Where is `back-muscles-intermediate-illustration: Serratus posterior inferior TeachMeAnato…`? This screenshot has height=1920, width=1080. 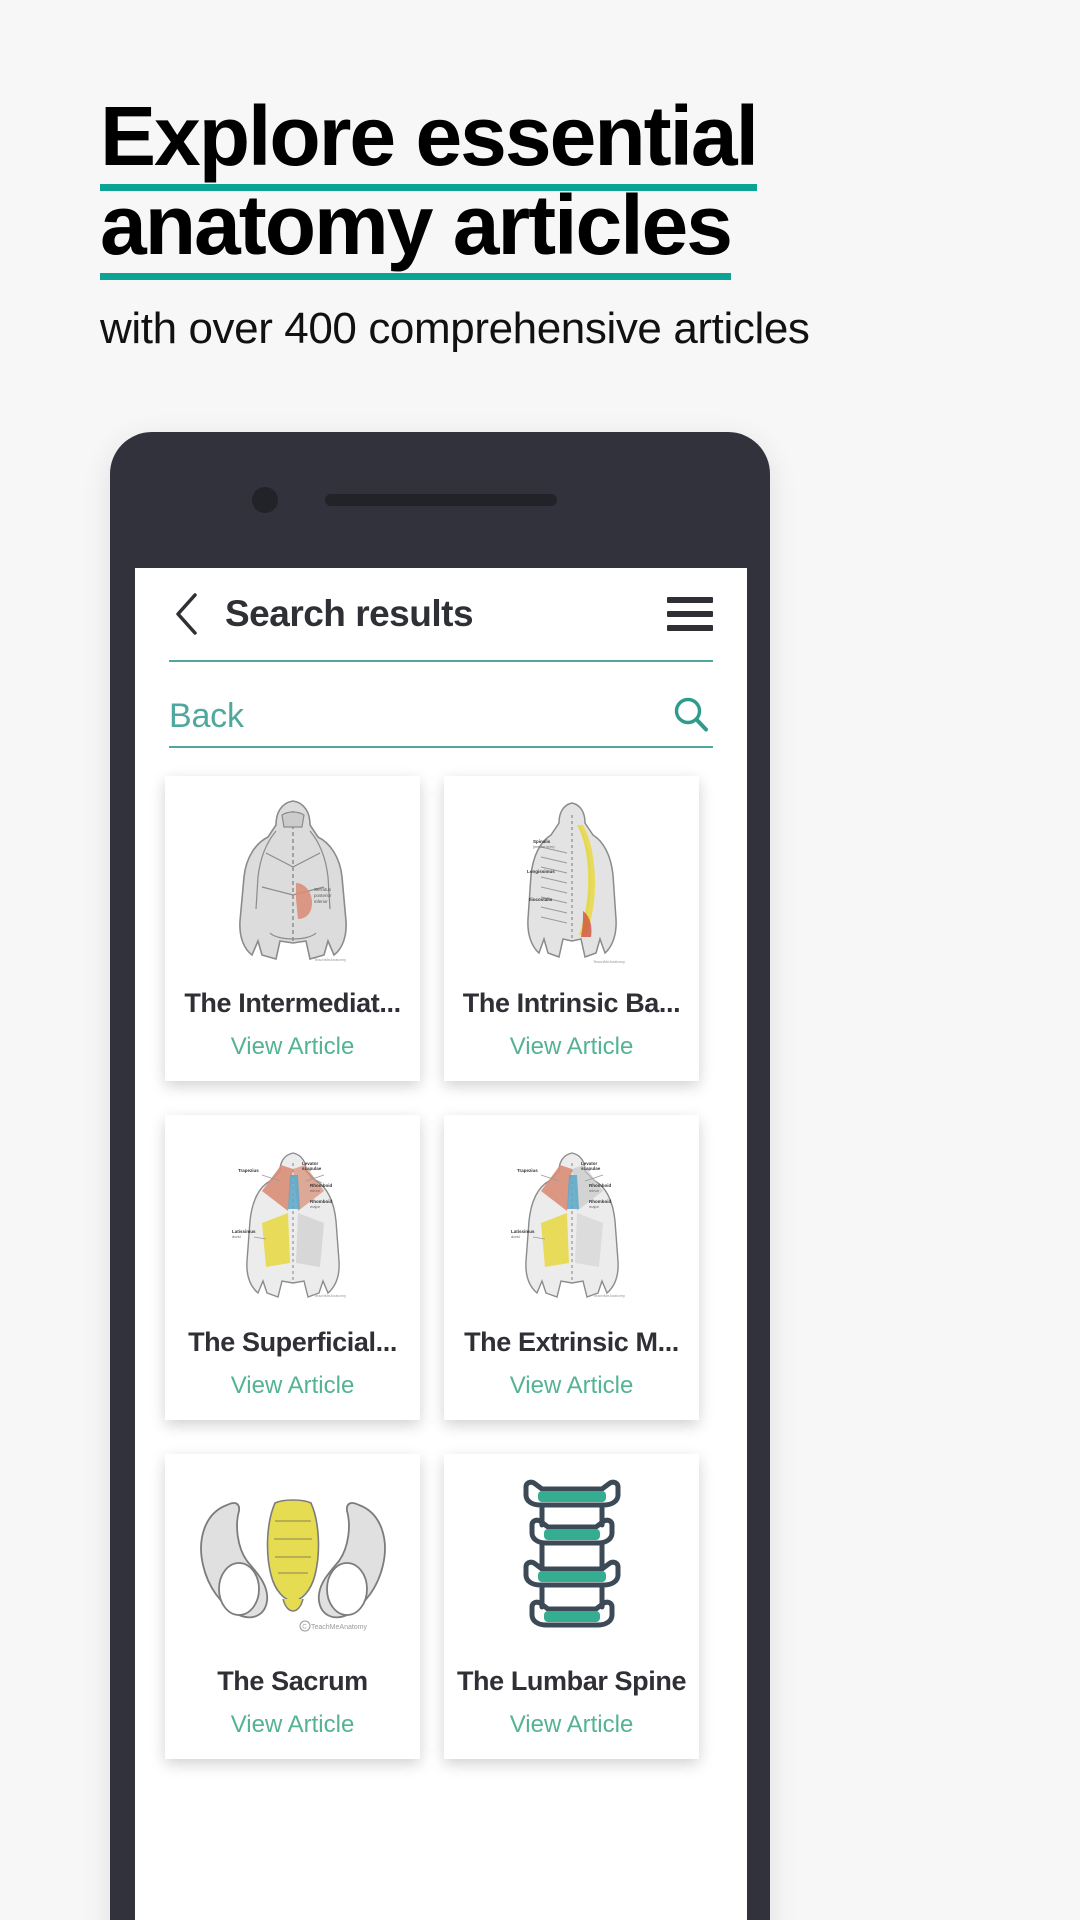
back-muscles-intermediate-illustration: Serratus posterior inferior TeachMeAnato… is located at coordinates (292, 881).